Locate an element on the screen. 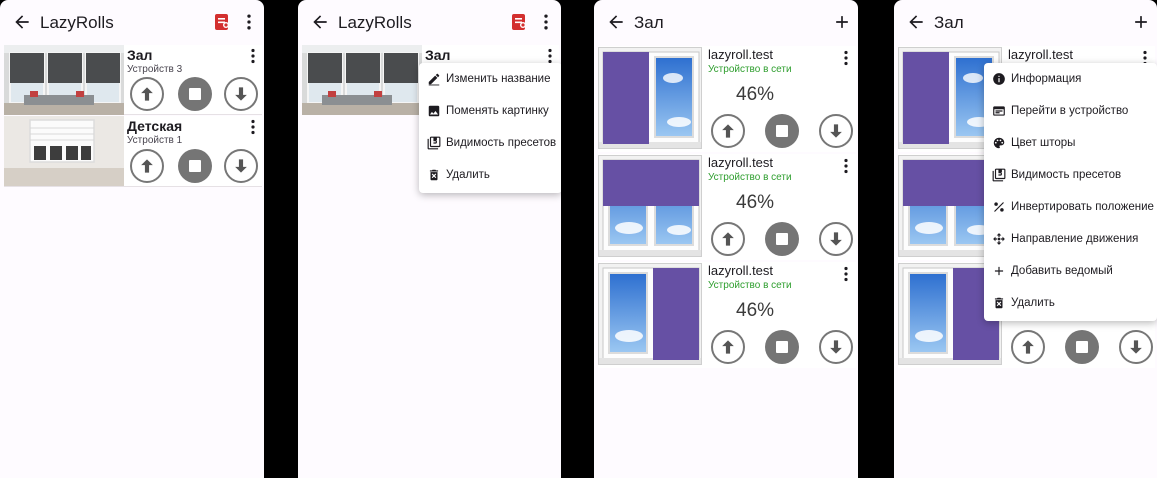 This screenshot has width=1157, height=478. menu-item-open-device: Перейти в устройство is located at coordinates (1070, 111).